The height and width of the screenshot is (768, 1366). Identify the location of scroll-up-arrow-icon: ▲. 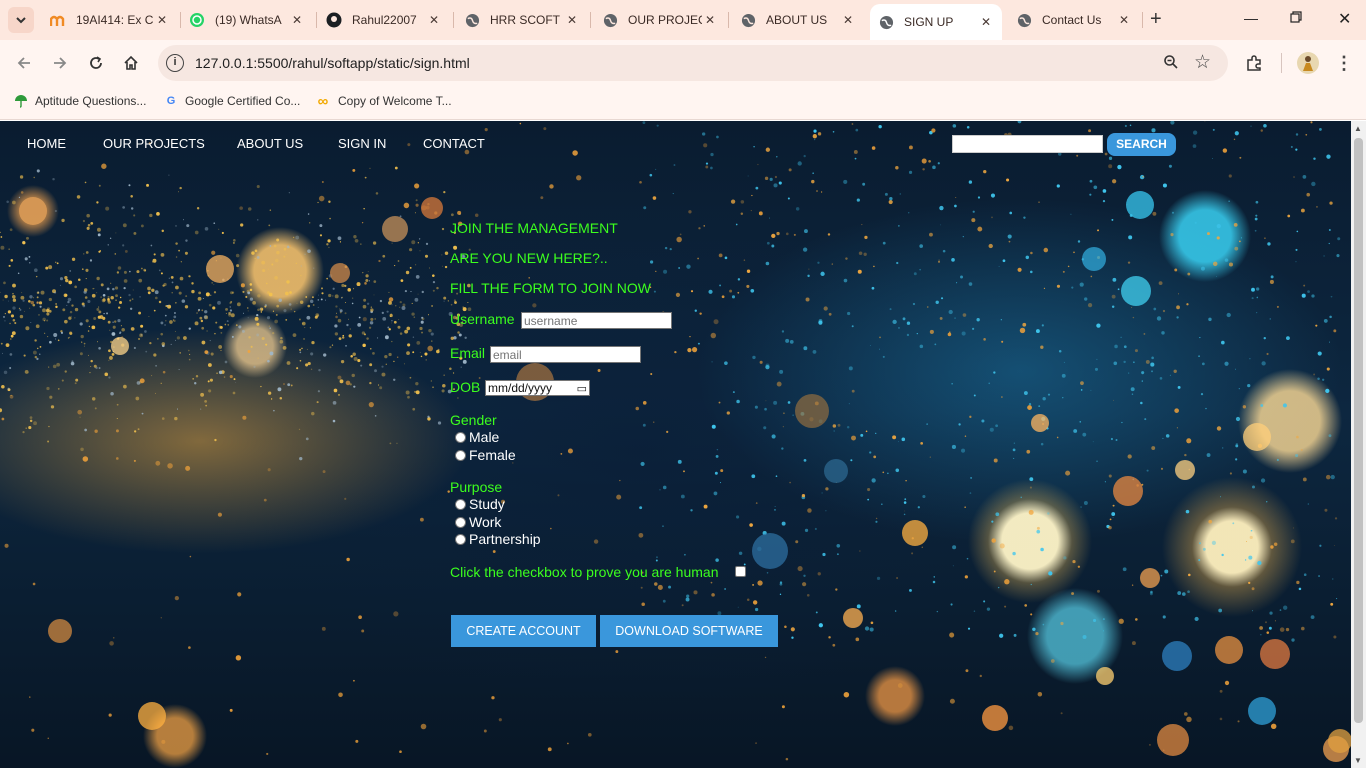
(1358, 128).